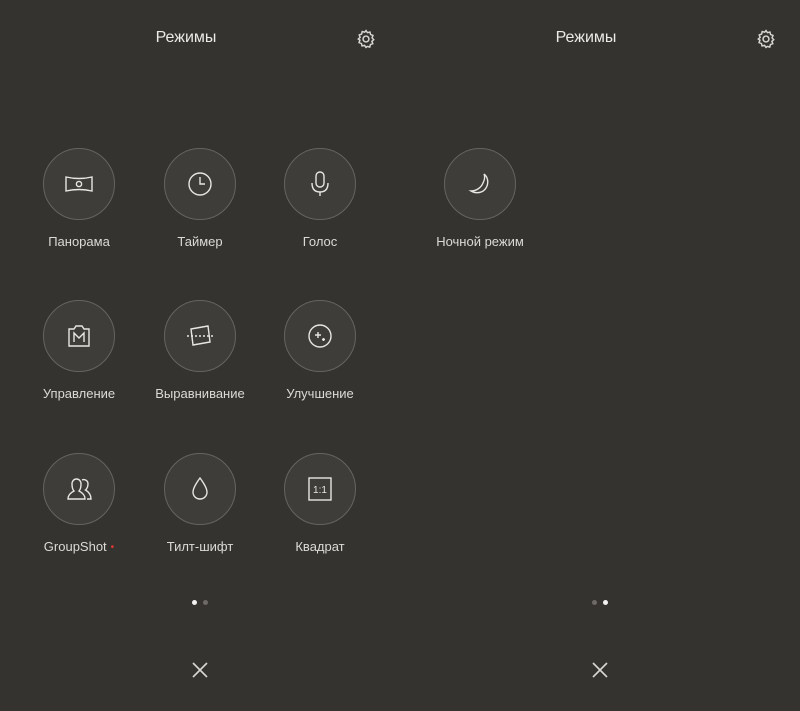 The image size is (800, 711). I want to click on mode-label: Тилт-шифт, so click(200, 546).